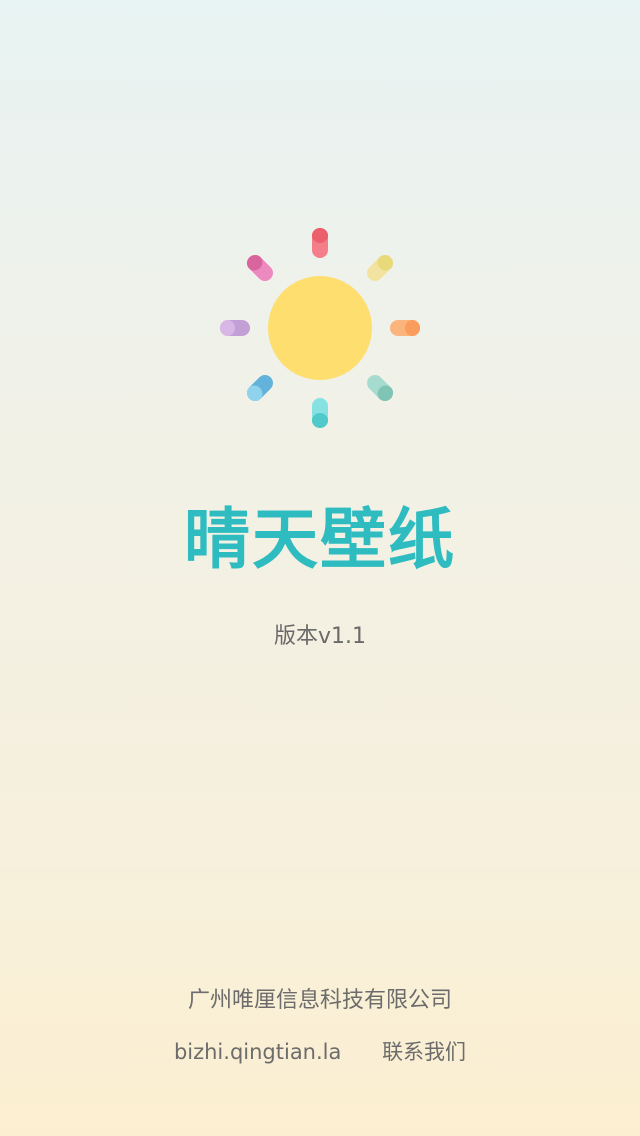 This screenshot has height=1136, width=640. I want to click on footer-links: bizhi.qingtian.la 联系我们, so click(320, 1051).